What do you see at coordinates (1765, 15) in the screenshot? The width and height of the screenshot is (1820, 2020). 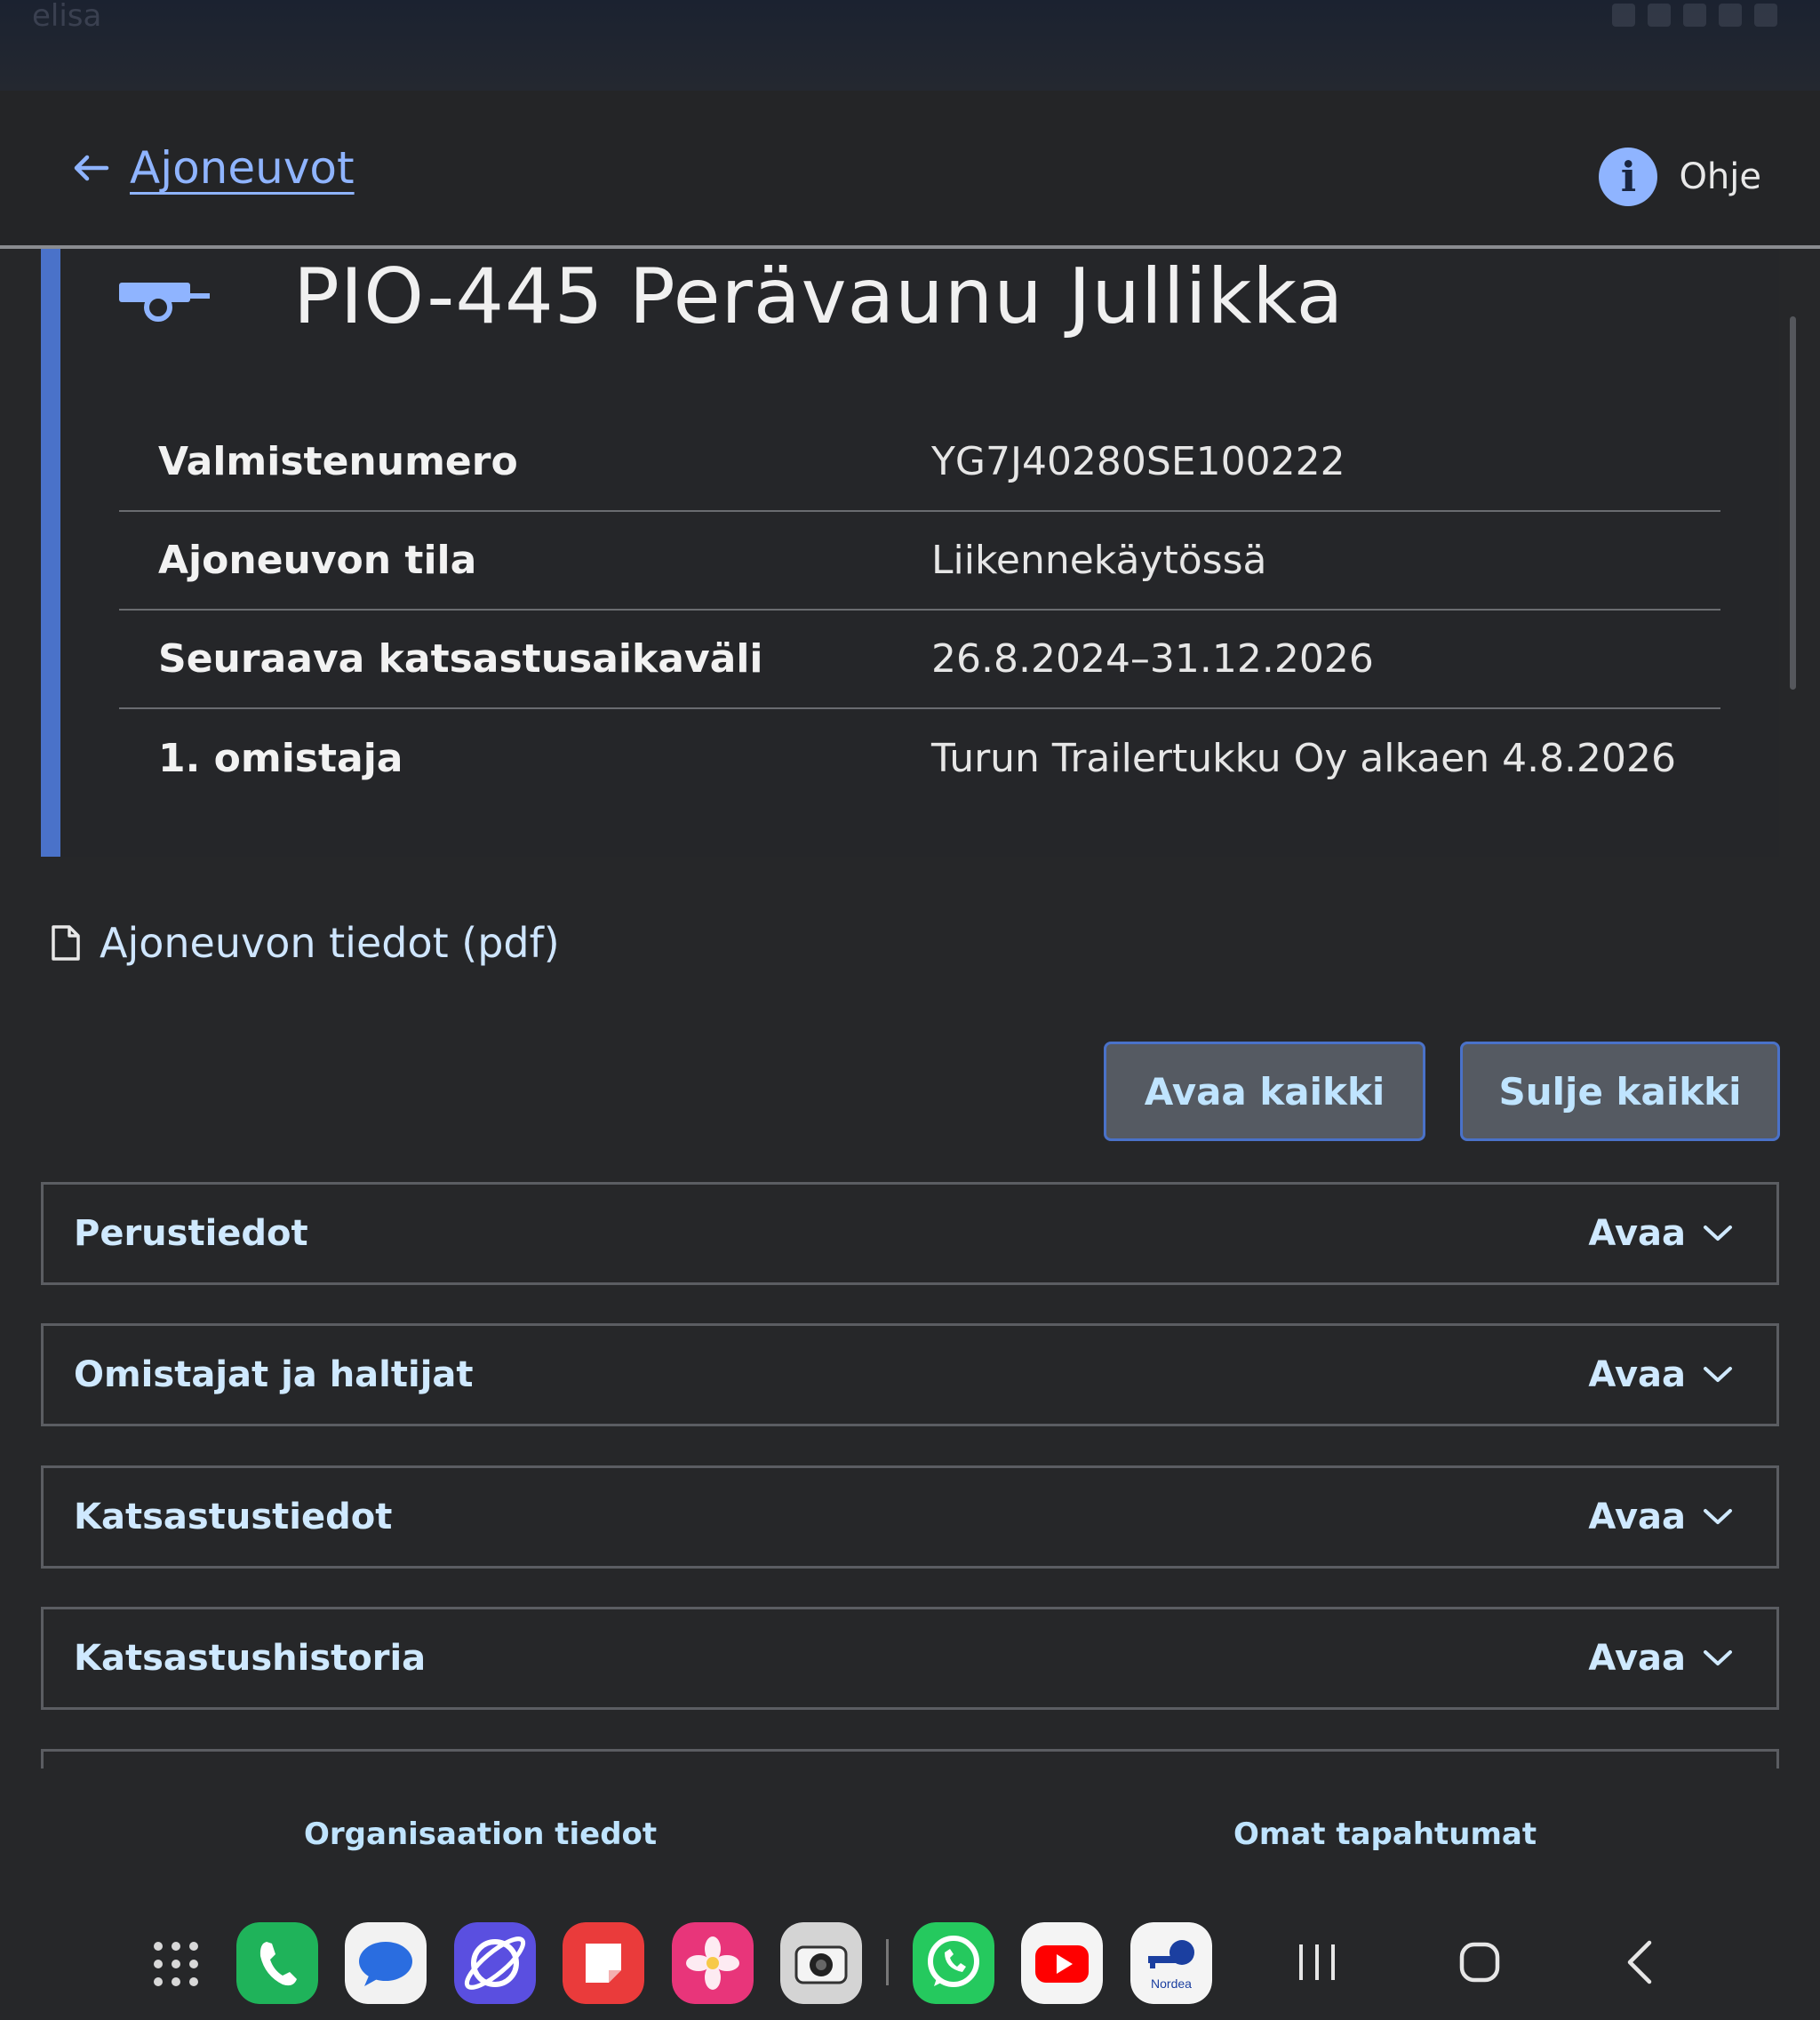 I see `battery-icon` at bounding box center [1765, 15].